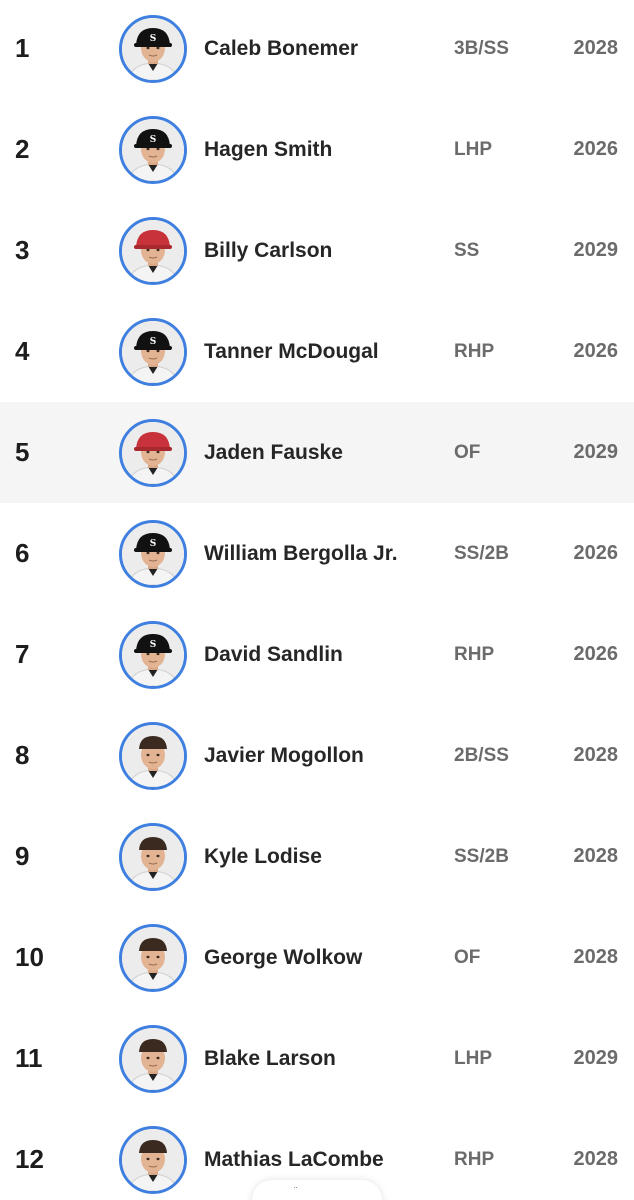 This screenshot has width=634, height=1200. I want to click on prospect-row: 1 S Caleb Bonemer 3B/SS 2028, so click(317, 49).